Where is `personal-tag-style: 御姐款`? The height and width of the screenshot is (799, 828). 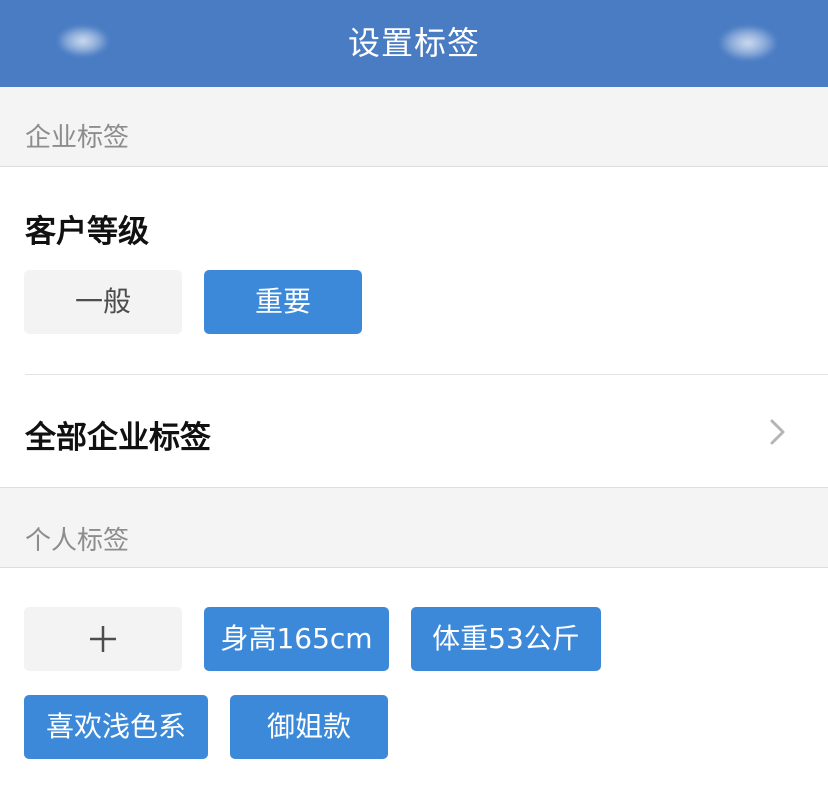
personal-tag-style: 御姐款 is located at coordinates (309, 727).